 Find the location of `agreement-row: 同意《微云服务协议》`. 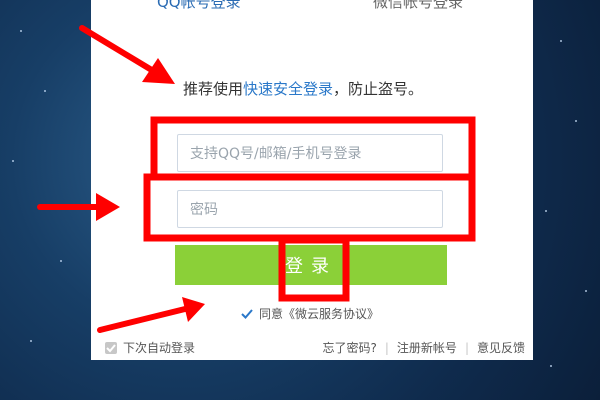

agreement-row: 同意《微云服务协议》 is located at coordinates (310, 313).